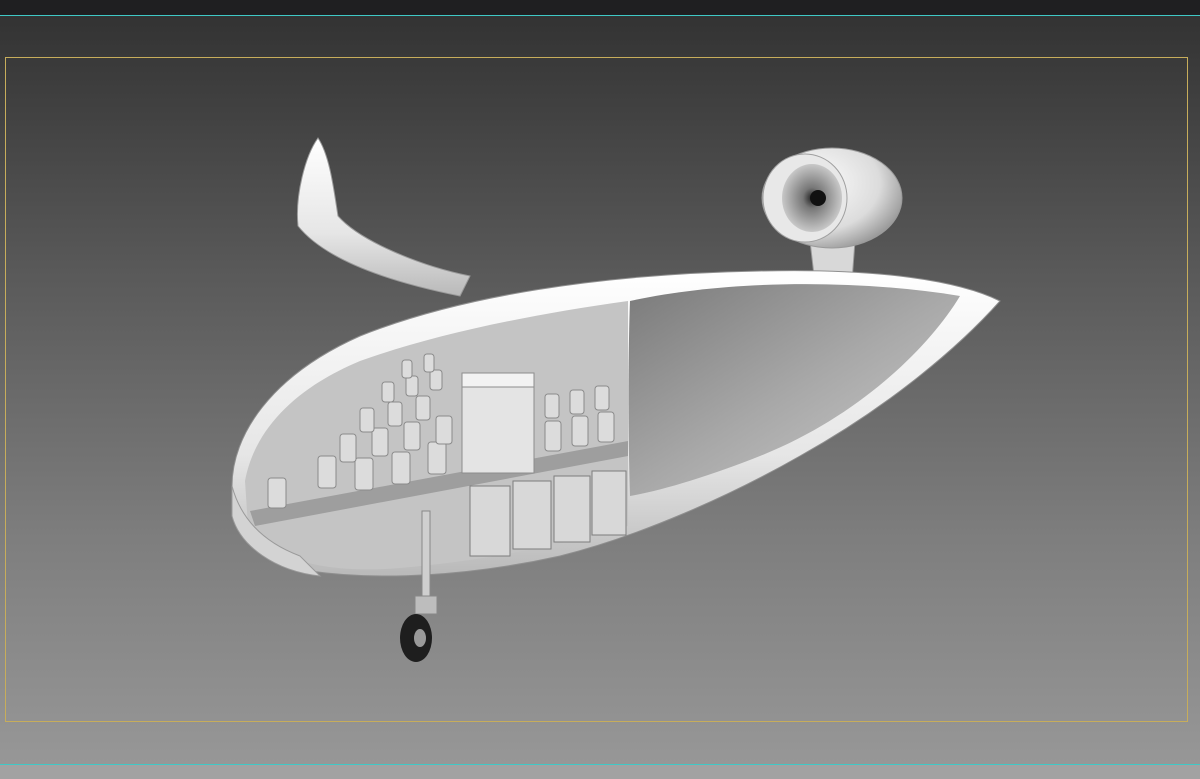 Image resolution: width=1200 pixels, height=779 pixels. Describe the element at coordinates (498, 423) in the screenshot. I see `galley-unit` at that location.